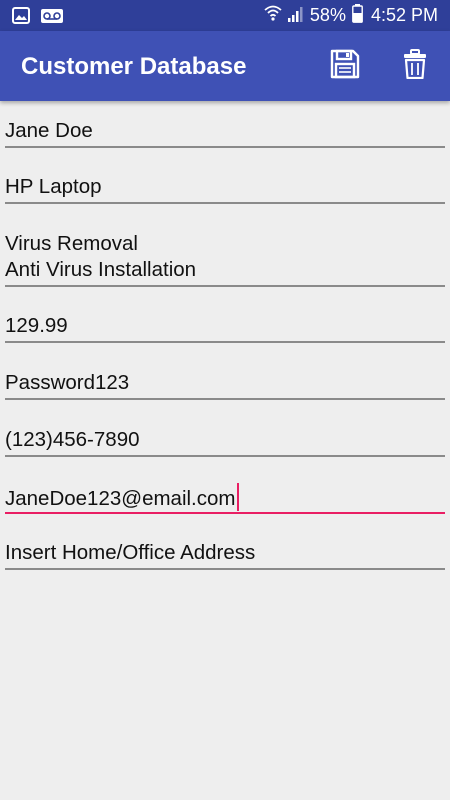 The width and height of the screenshot is (450, 800). What do you see at coordinates (225, 133) in the screenshot?
I see `customer-name-field: Jane Doe` at bounding box center [225, 133].